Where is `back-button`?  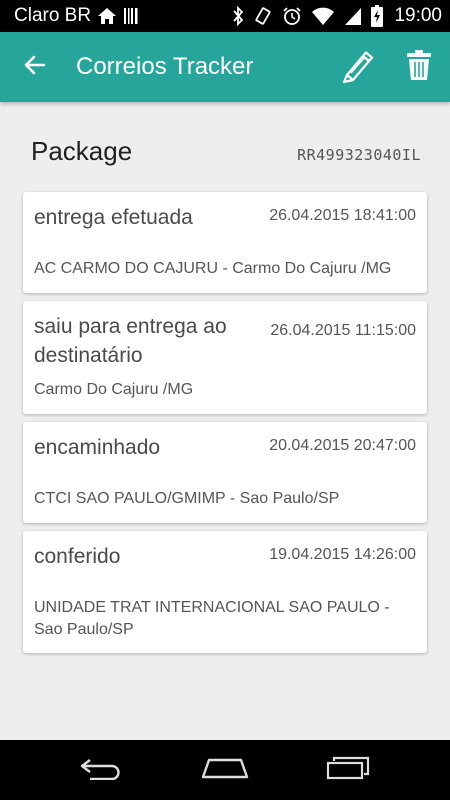 back-button is located at coordinates (35, 67).